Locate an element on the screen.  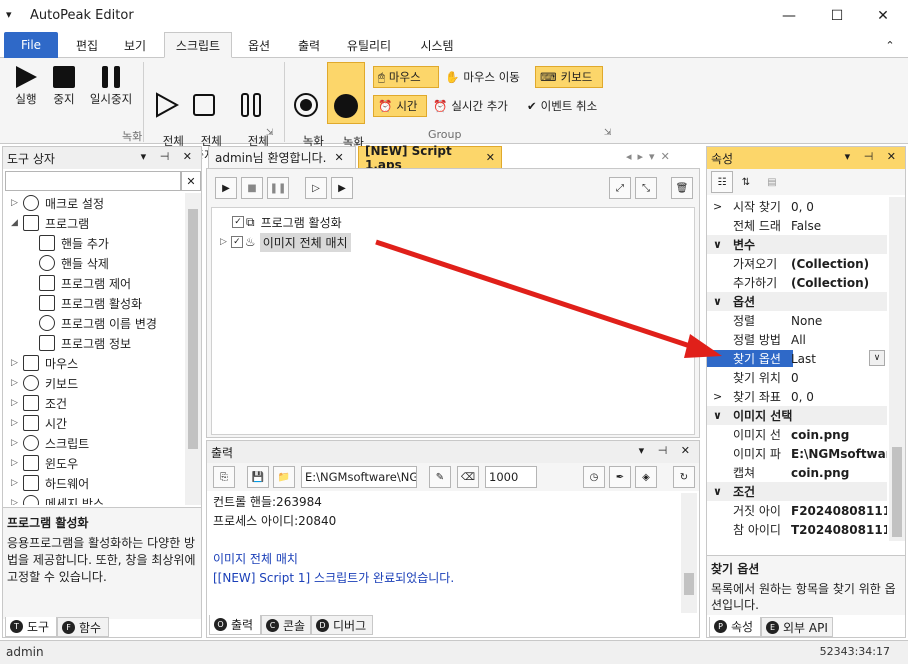
property-row: > 시작 찾기 0, 0 is located at coordinates (797, 206).